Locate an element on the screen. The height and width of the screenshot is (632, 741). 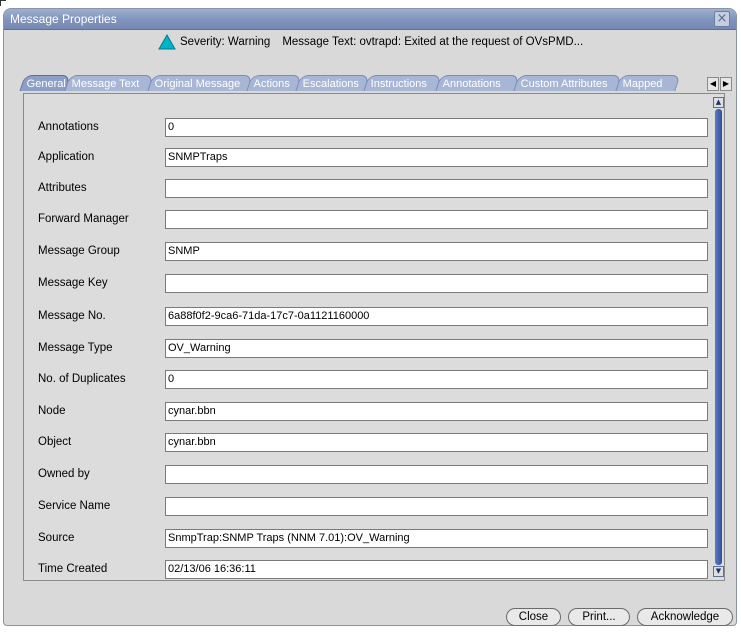
field-row-message-group: Message Group SNMP is located at coordinates (369, 253).